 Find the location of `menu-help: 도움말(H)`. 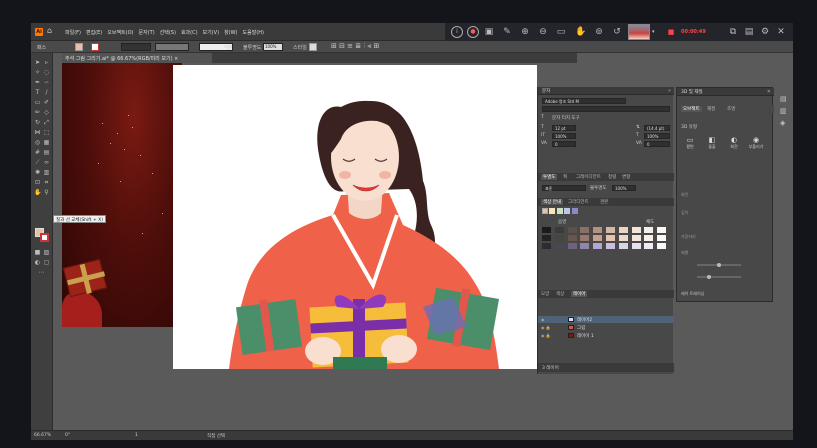

menu-help: 도움말(H) is located at coordinates (253, 32).